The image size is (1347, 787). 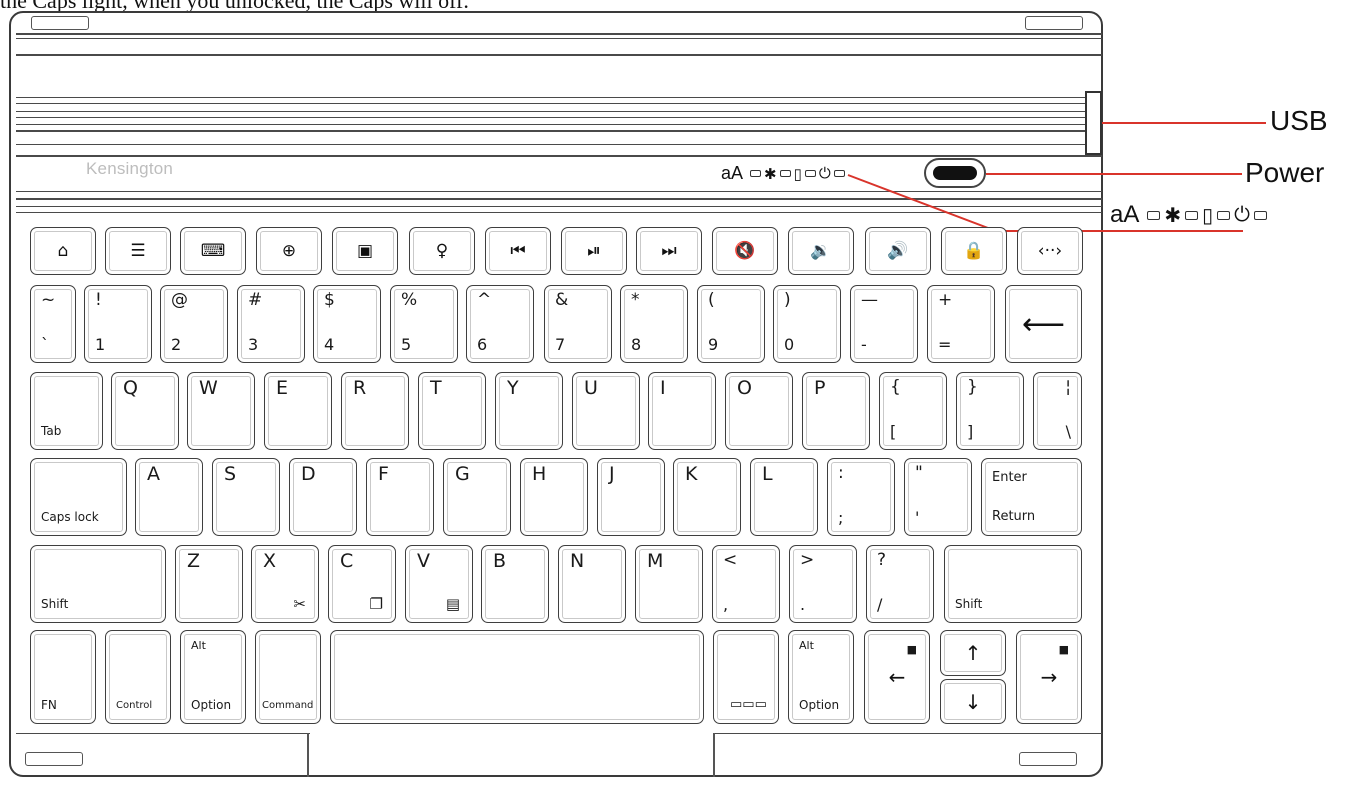 What do you see at coordinates (78, 497) in the screenshot?
I see `capslock-key: Caps lock` at bounding box center [78, 497].